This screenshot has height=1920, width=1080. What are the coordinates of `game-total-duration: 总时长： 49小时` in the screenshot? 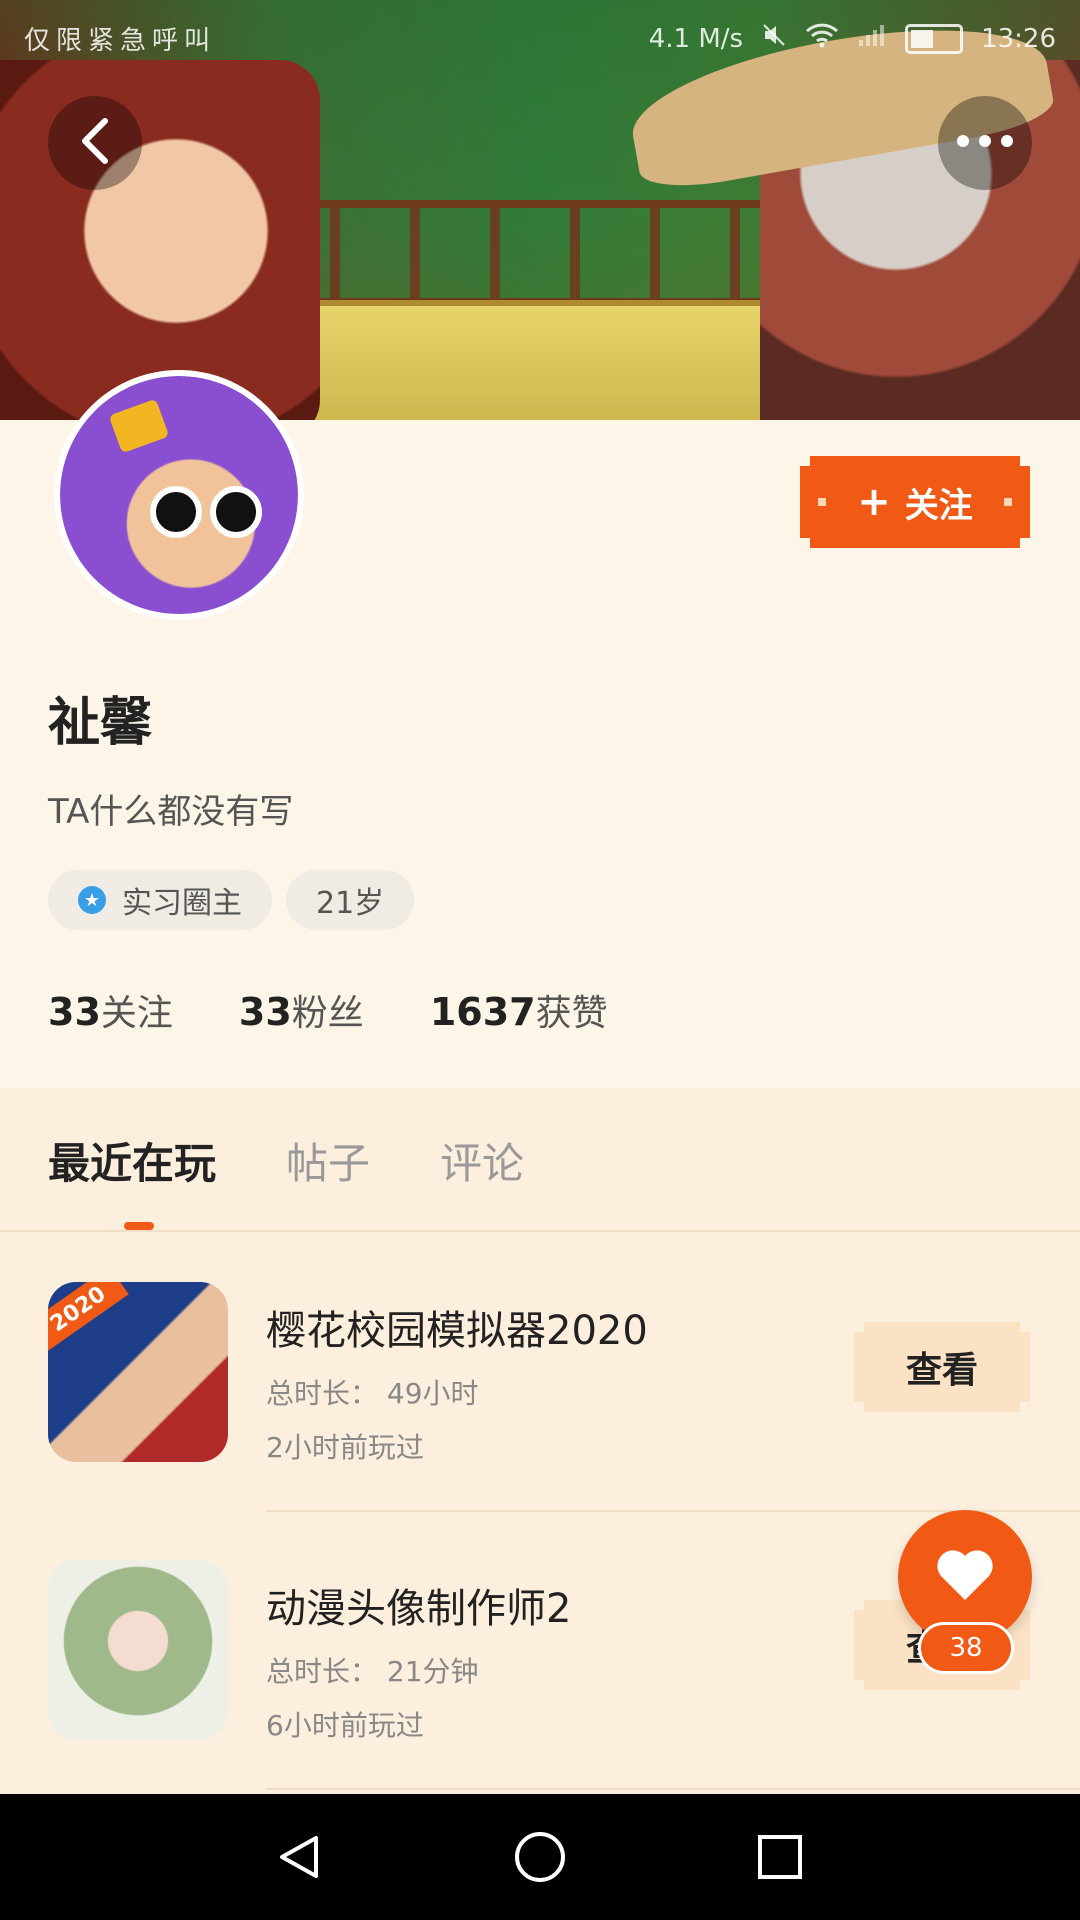 It's located at (372, 1393).